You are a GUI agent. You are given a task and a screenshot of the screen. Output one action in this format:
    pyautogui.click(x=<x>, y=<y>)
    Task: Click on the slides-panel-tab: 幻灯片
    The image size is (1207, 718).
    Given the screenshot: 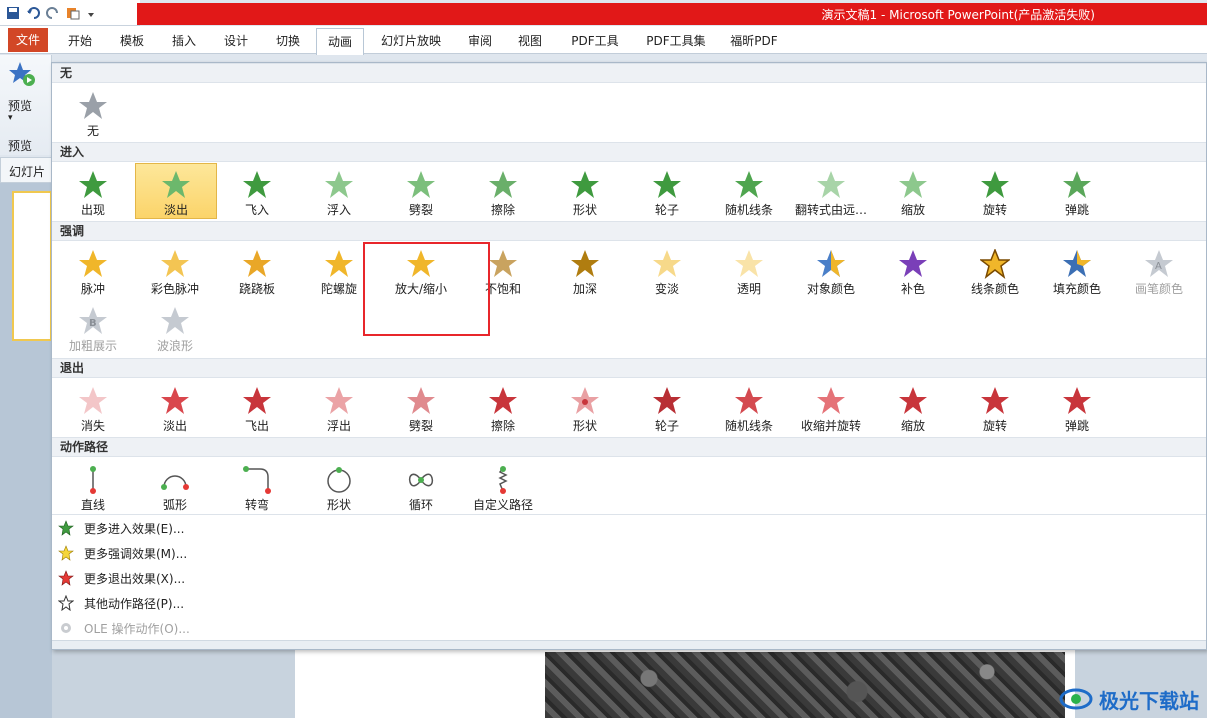 What is the action you would take?
    pyautogui.click(x=26, y=170)
    